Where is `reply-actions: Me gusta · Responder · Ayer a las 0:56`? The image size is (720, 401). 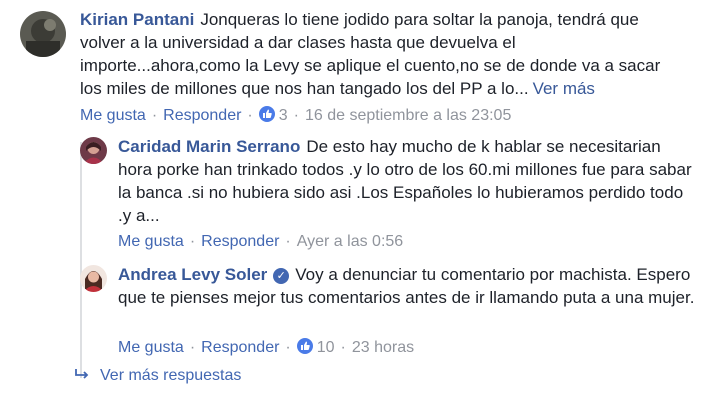 reply-actions: Me gusta · Responder · Ayer a las 0:56 is located at coordinates (261, 241).